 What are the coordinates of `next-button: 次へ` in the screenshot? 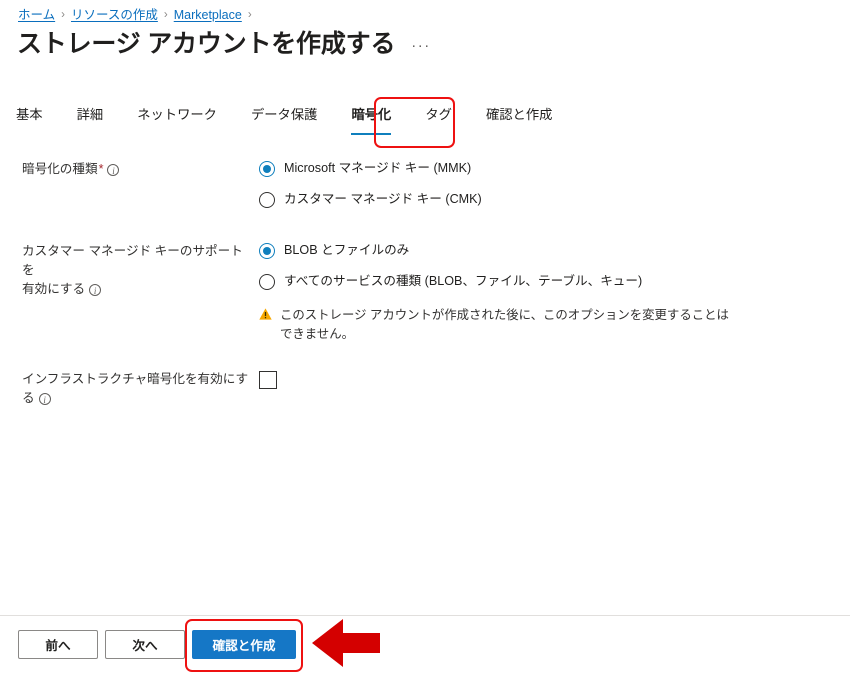 It's located at (145, 644).